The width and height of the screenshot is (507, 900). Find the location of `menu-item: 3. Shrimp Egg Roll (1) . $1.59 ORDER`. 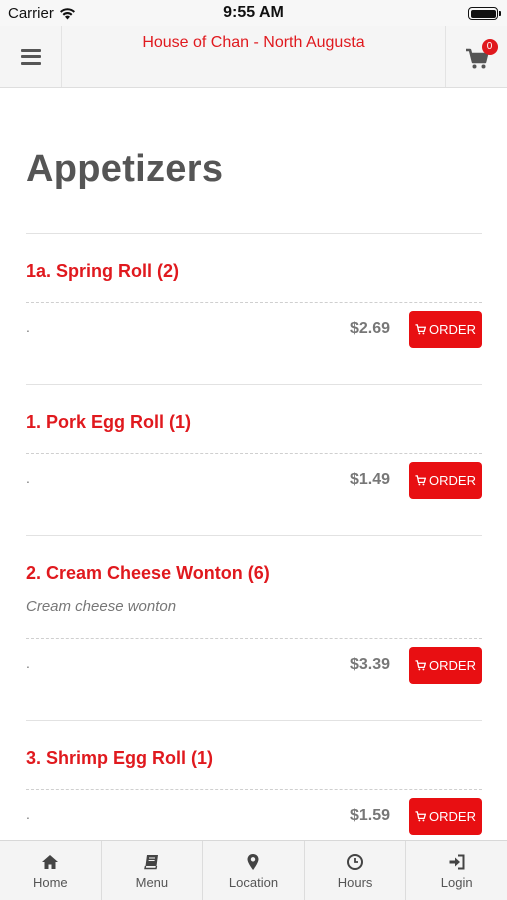

menu-item: 3. Shrimp Egg Roll (1) . $1.59 ORDER is located at coordinates (254, 780).